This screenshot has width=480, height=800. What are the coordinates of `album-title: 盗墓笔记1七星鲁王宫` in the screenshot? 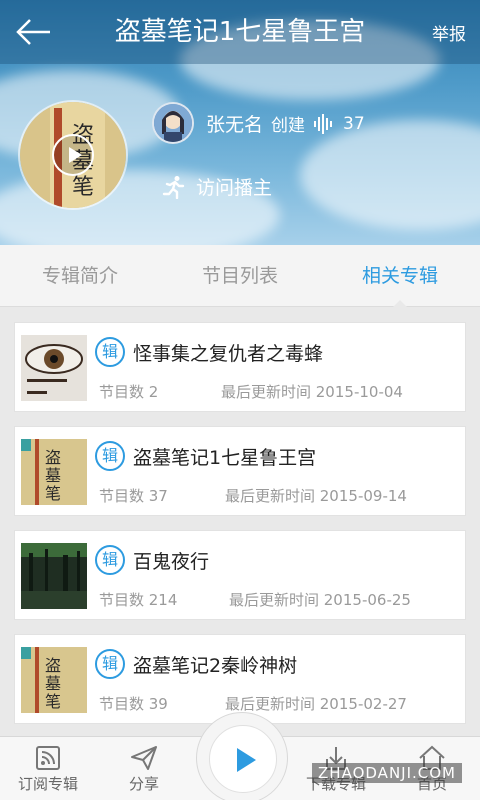 It's located at (225, 458).